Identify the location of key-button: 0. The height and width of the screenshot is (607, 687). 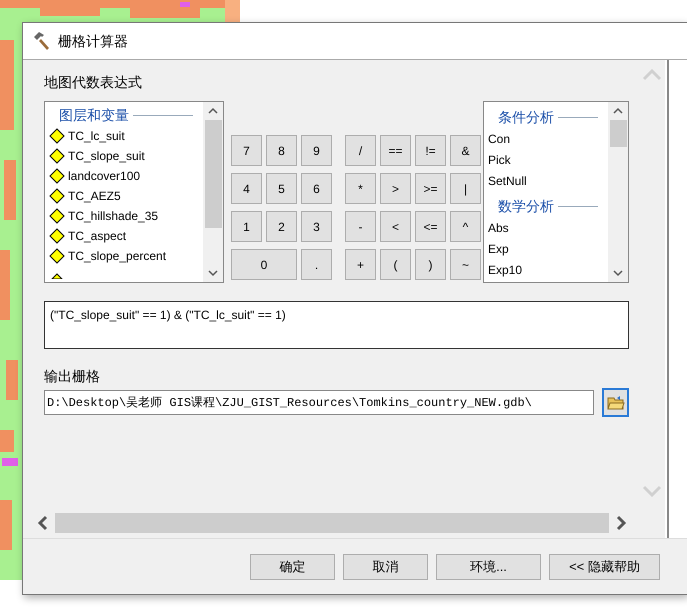
(264, 264).